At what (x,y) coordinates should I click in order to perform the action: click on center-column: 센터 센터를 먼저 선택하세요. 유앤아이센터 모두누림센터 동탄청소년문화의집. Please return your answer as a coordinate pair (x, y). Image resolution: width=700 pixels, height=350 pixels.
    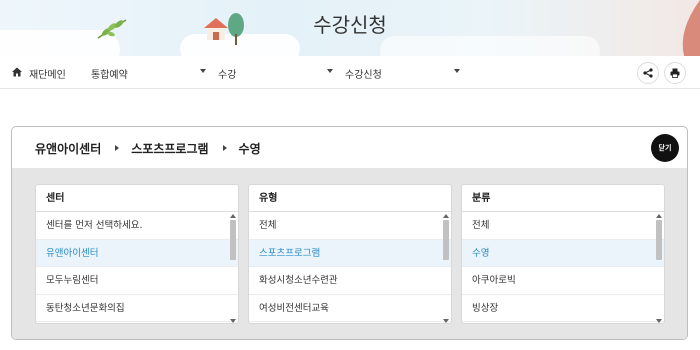
    Looking at the image, I should click on (137, 254).